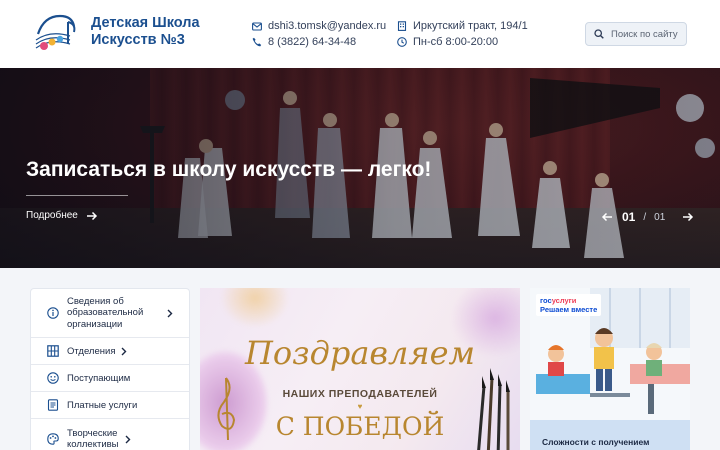 The width and height of the screenshot is (720, 450). What do you see at coordinates (257, 26) in the screenshot?
I see `mail-icon` at bounding box center [257, 26].